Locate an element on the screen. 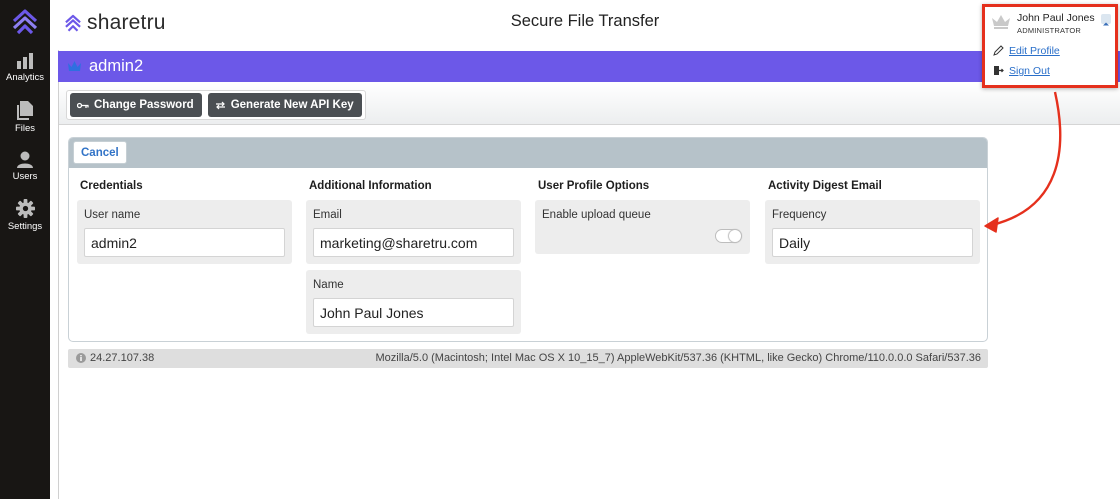  username-card: User name admin2 is located at coordinates (184, 232).